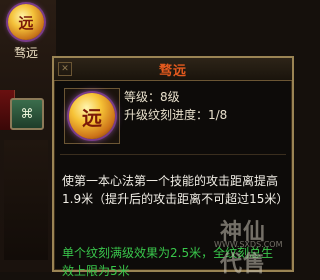  I want to click on divider, so click(173, 154).